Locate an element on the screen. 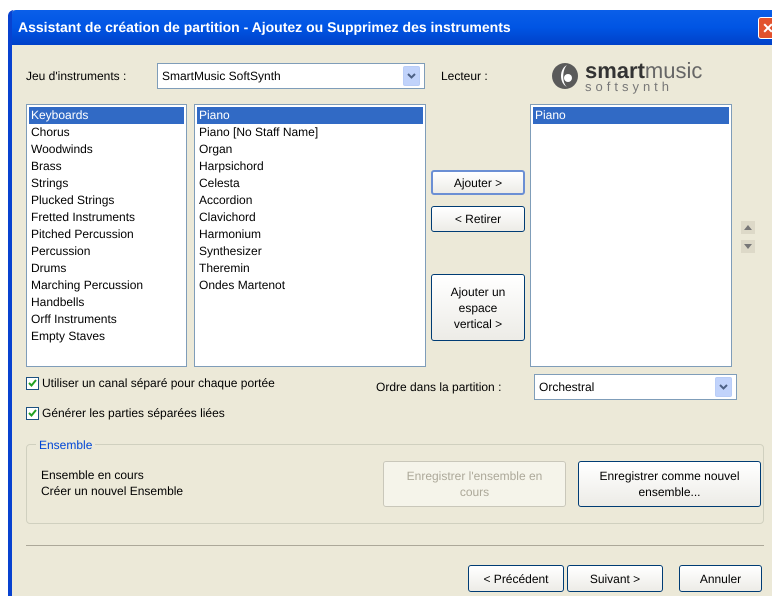 The height and width of the screenshot is (596, 772). clef-icon is located at coordinates (565, 76).